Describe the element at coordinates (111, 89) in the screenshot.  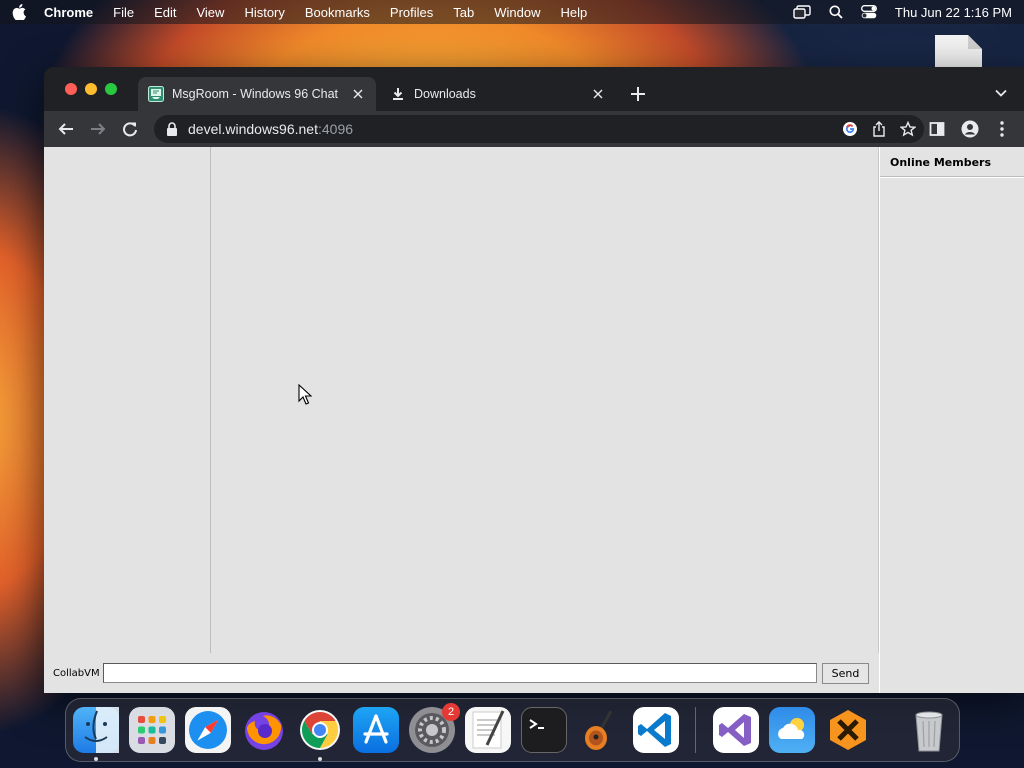
I see `window-zoom-button` at that location.